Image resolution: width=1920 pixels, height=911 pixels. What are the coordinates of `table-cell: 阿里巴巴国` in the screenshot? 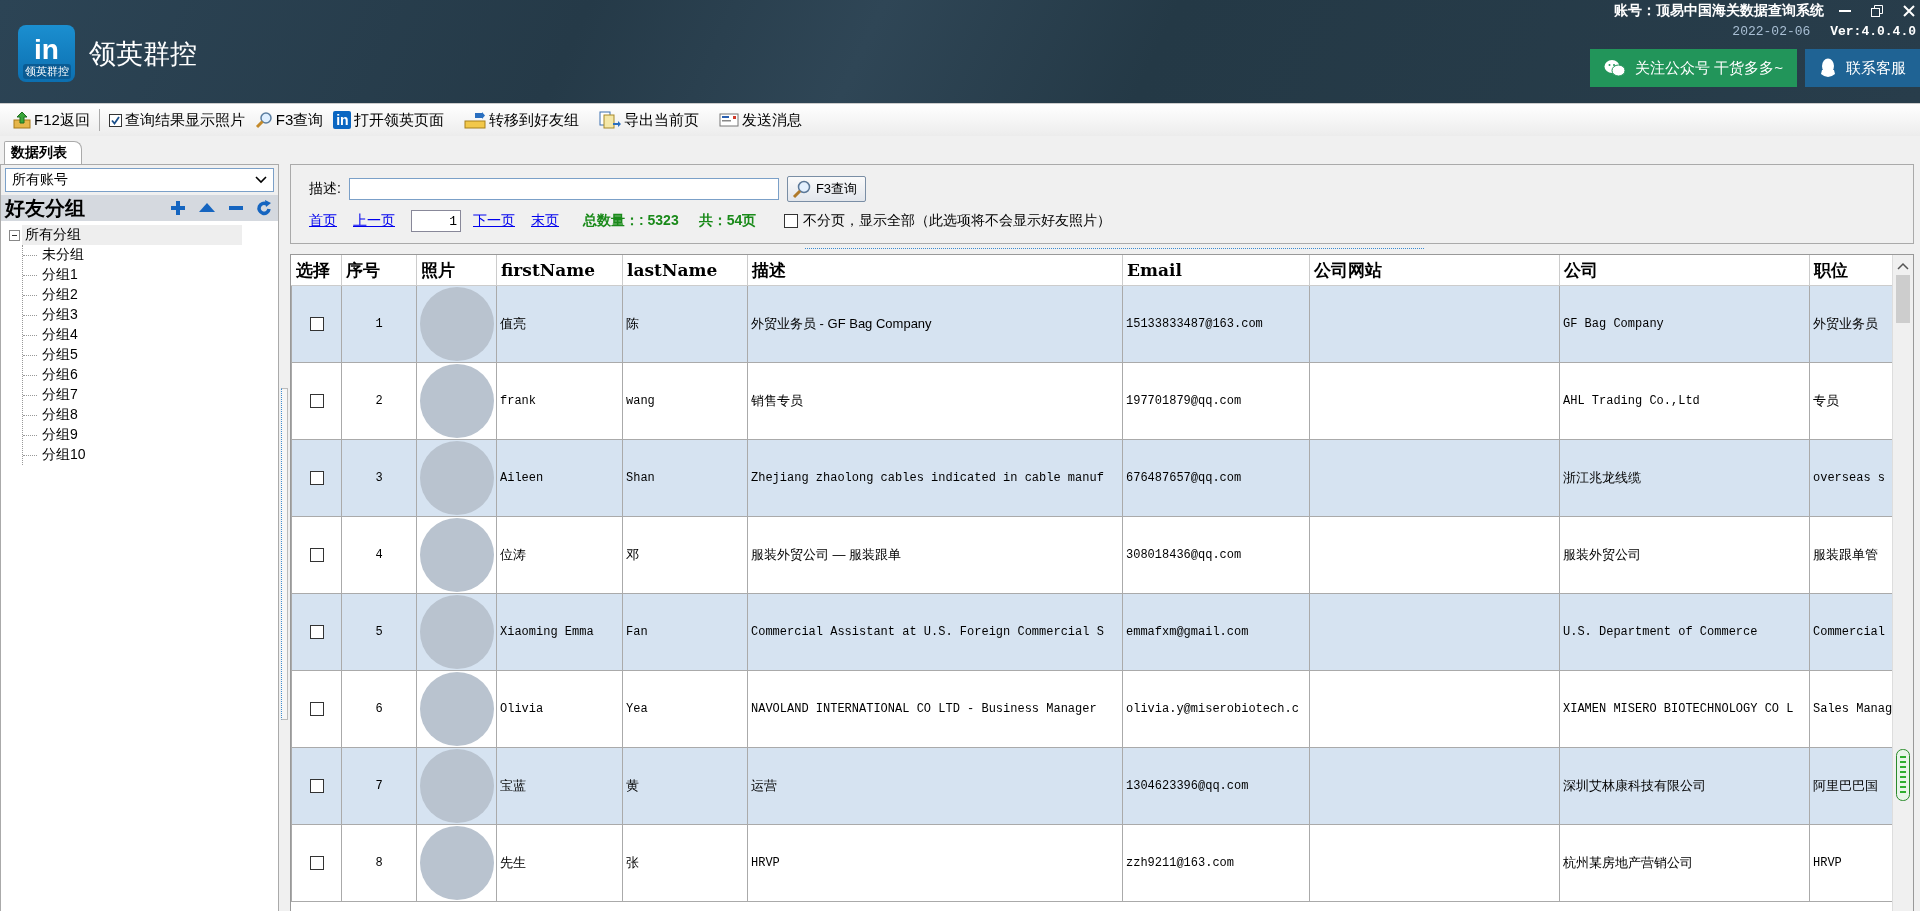 It's located at (1850, 786).